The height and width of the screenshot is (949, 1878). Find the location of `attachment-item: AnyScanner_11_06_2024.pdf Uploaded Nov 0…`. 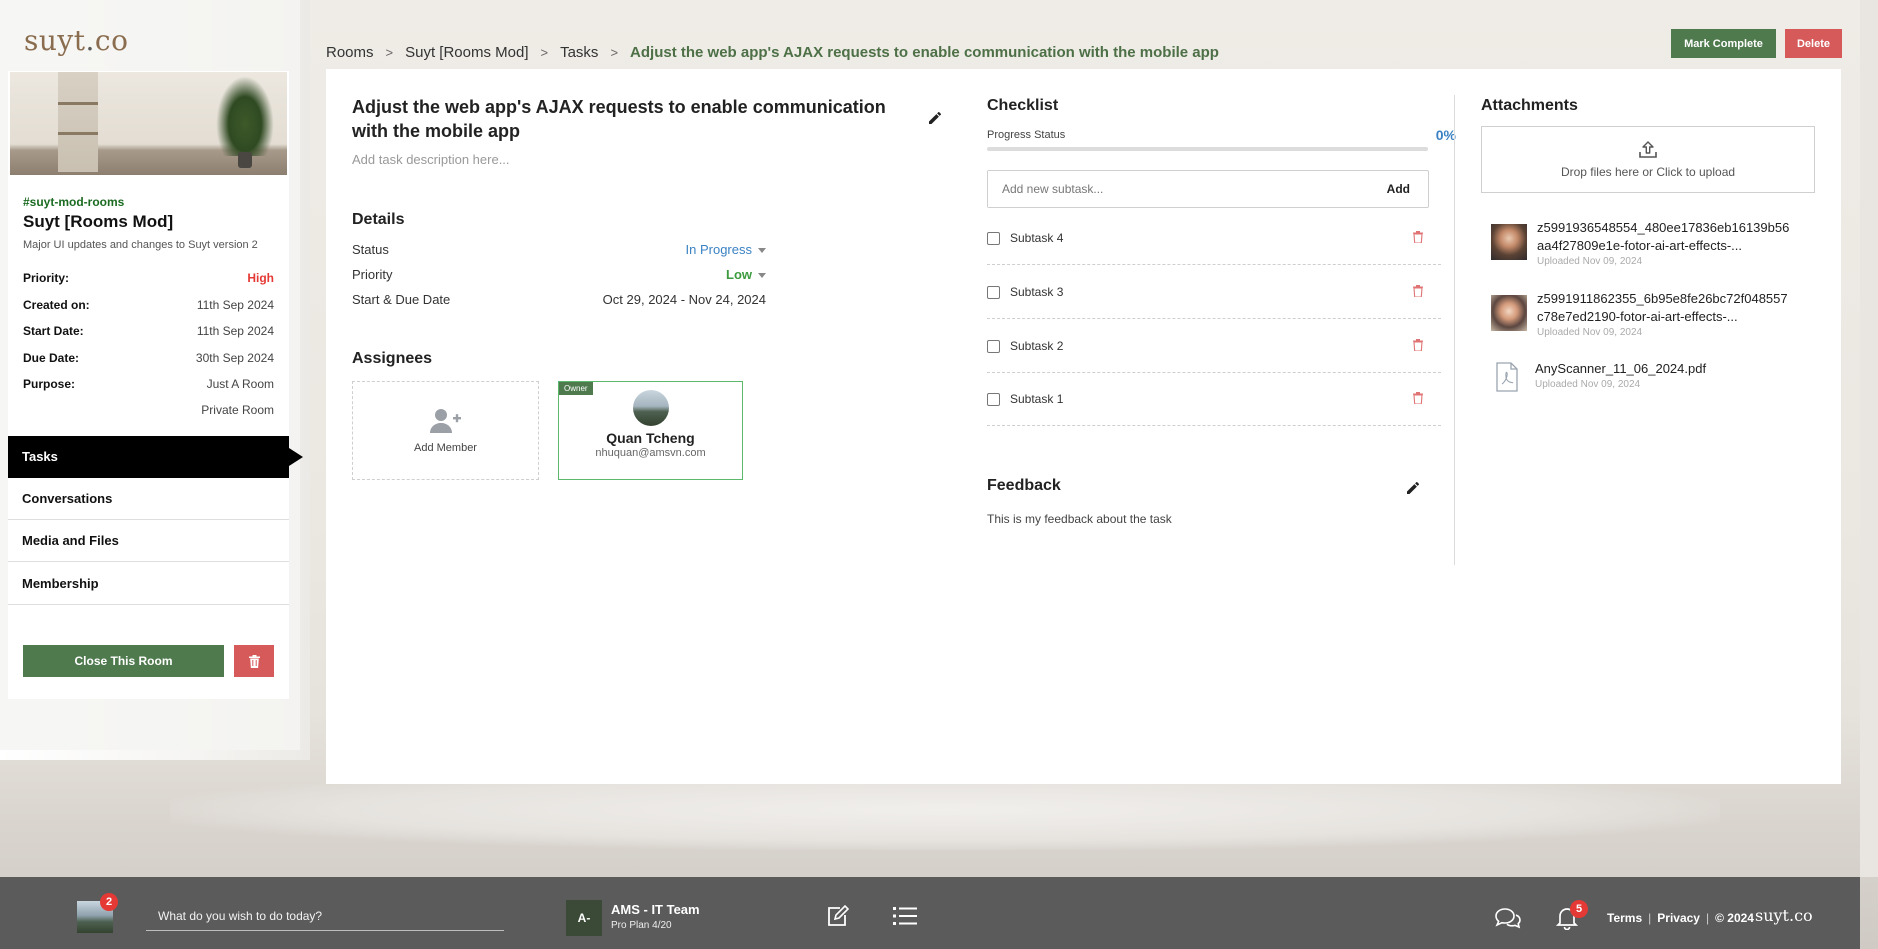

attachment-item: AnyScanner_11_06_2024.pdf Uploaded Nov 0… is located at coordinates (1656, 376).